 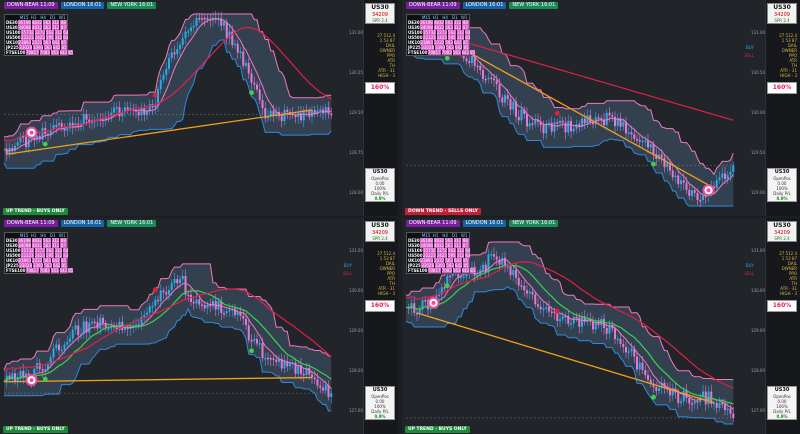 I want to click on pivot-marker-core, so click(x=31, y=380).